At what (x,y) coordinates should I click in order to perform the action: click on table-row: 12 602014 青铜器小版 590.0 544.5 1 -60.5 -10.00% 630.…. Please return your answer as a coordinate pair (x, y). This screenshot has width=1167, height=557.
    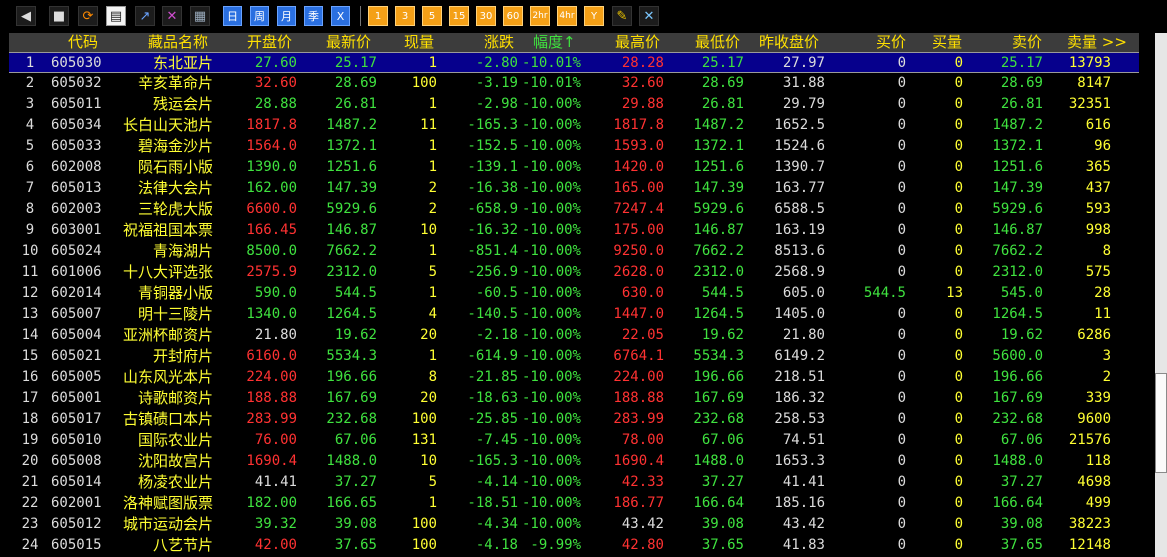
    Looking at the image, I should click on (574, 293).